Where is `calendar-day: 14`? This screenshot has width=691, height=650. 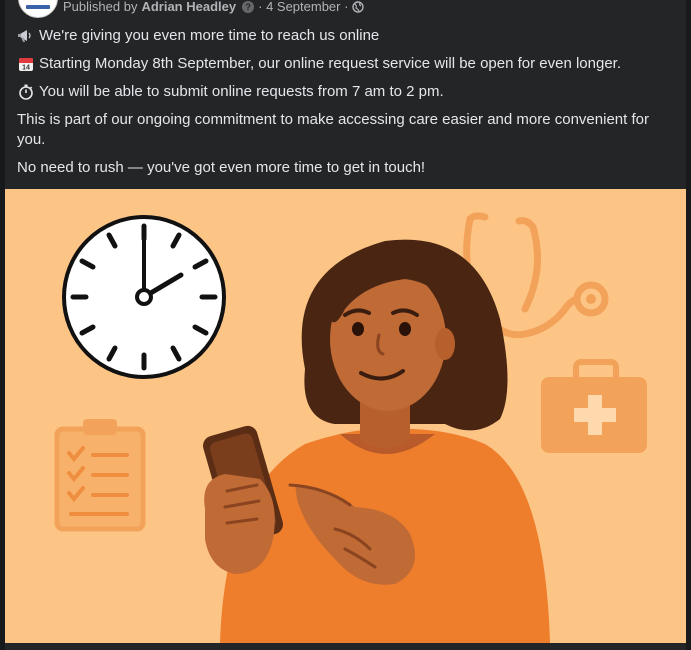
calendar-day: 14 is located at coordinates (26, 68).